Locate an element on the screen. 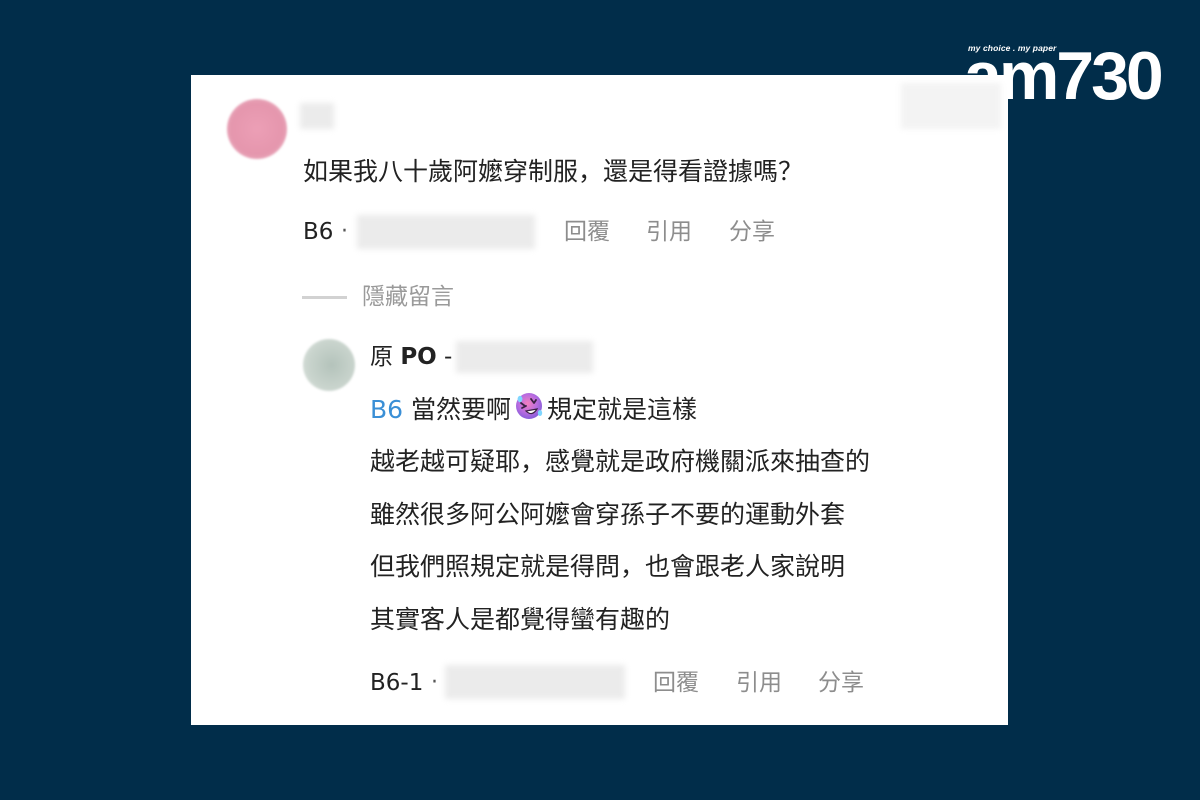 The height and width of the screenshot is (800, 1200). reply-first-line: B6 當然要啊 規定就是這樣 is located at coordinates (533, 411).